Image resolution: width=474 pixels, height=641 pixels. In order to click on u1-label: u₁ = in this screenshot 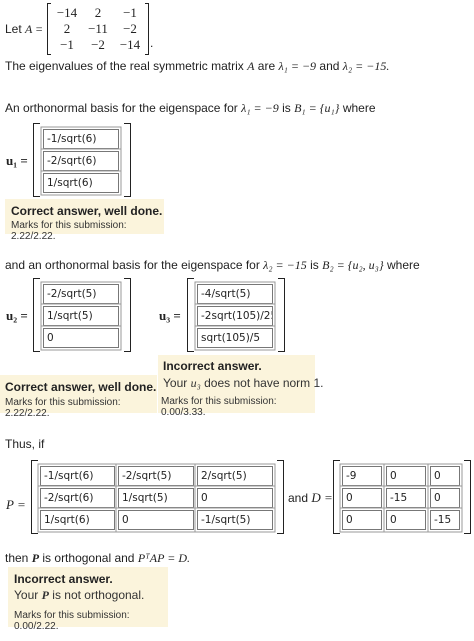, I will do `click(17, 160)`.